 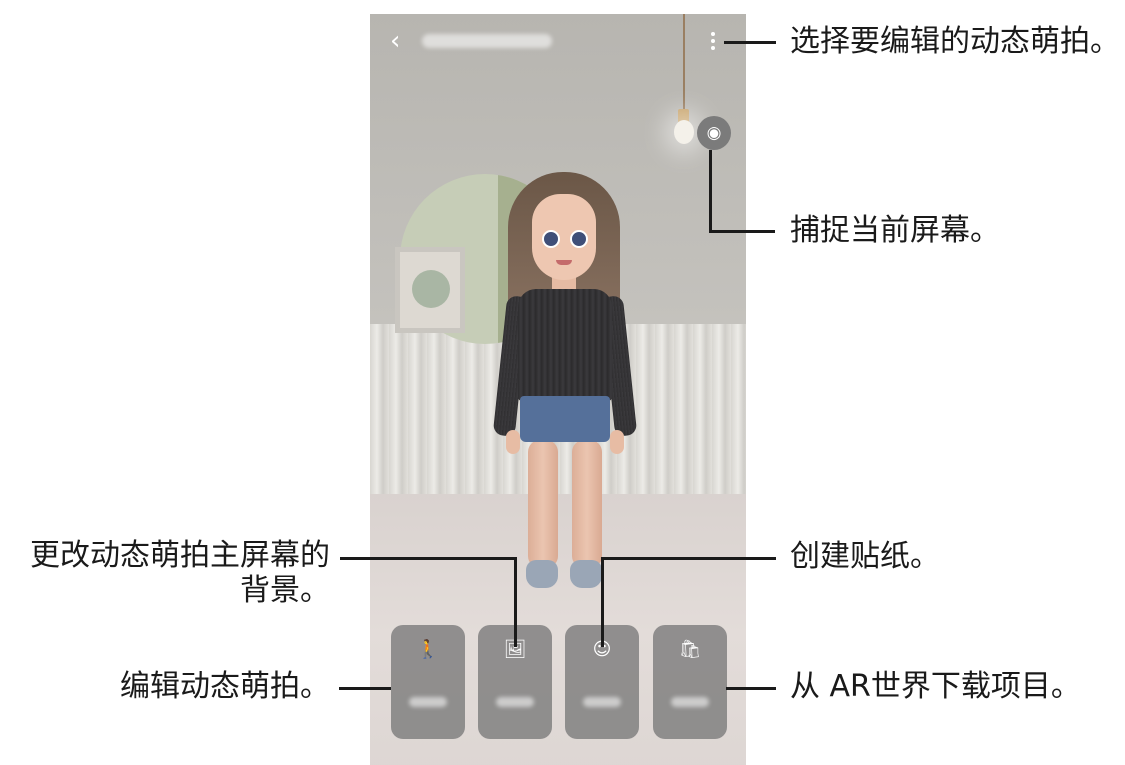 What do you see at coordinates (602, 602) in the screenshot?
I see `leader-line-sticker-v` at bounding box center [602, 602].